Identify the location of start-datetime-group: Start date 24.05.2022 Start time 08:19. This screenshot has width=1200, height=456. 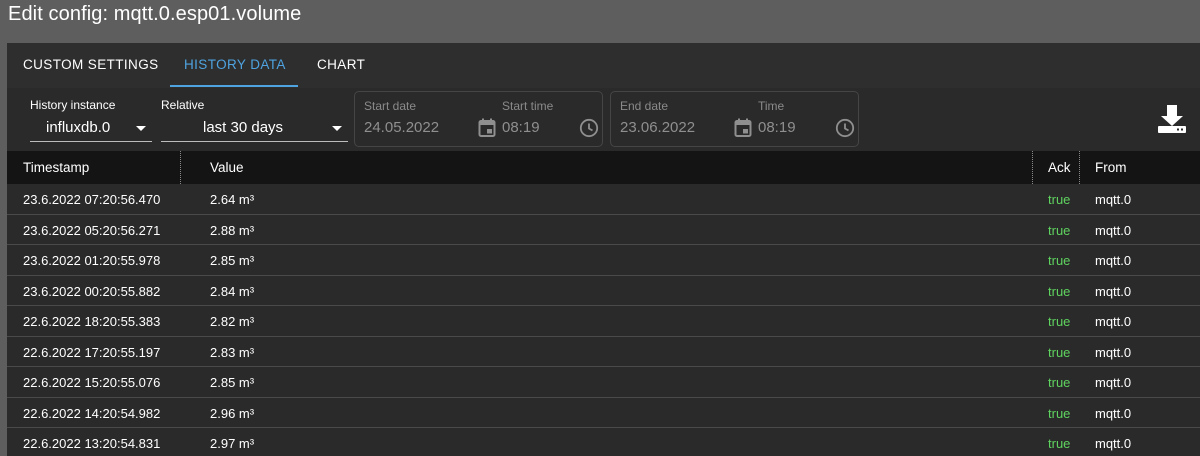
(478, 119).